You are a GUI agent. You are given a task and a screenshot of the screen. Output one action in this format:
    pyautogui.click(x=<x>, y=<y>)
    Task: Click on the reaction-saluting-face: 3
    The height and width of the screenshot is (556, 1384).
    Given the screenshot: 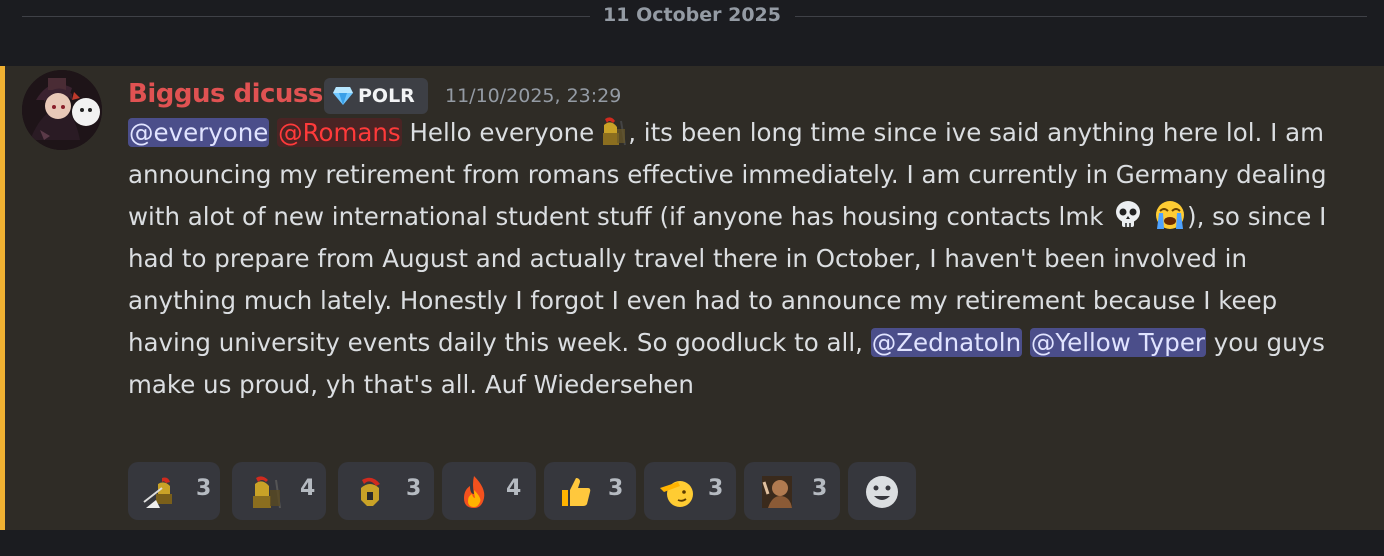 What is the action you would take?
    pyautogui.click(x=690, y=491)
    